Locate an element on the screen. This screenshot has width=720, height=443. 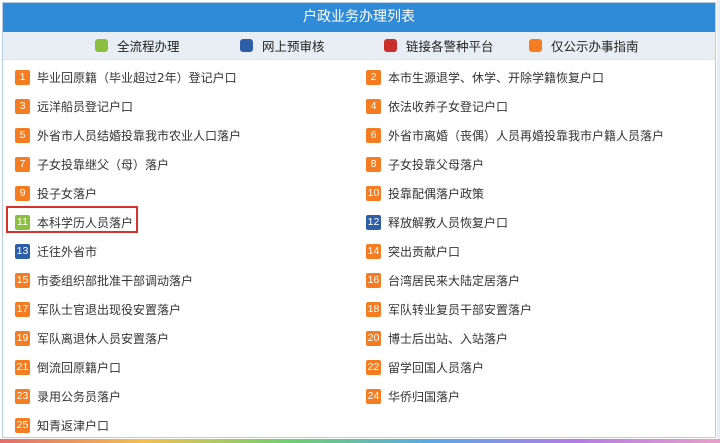
business-item-link: 19 军队离退休人员安置落户 is located at coordinates (92, 338).